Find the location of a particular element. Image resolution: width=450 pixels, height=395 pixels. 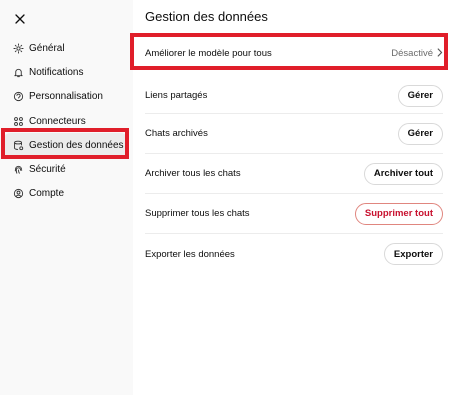

sidebar-item-label: Général is located at coordinates (47, 48).